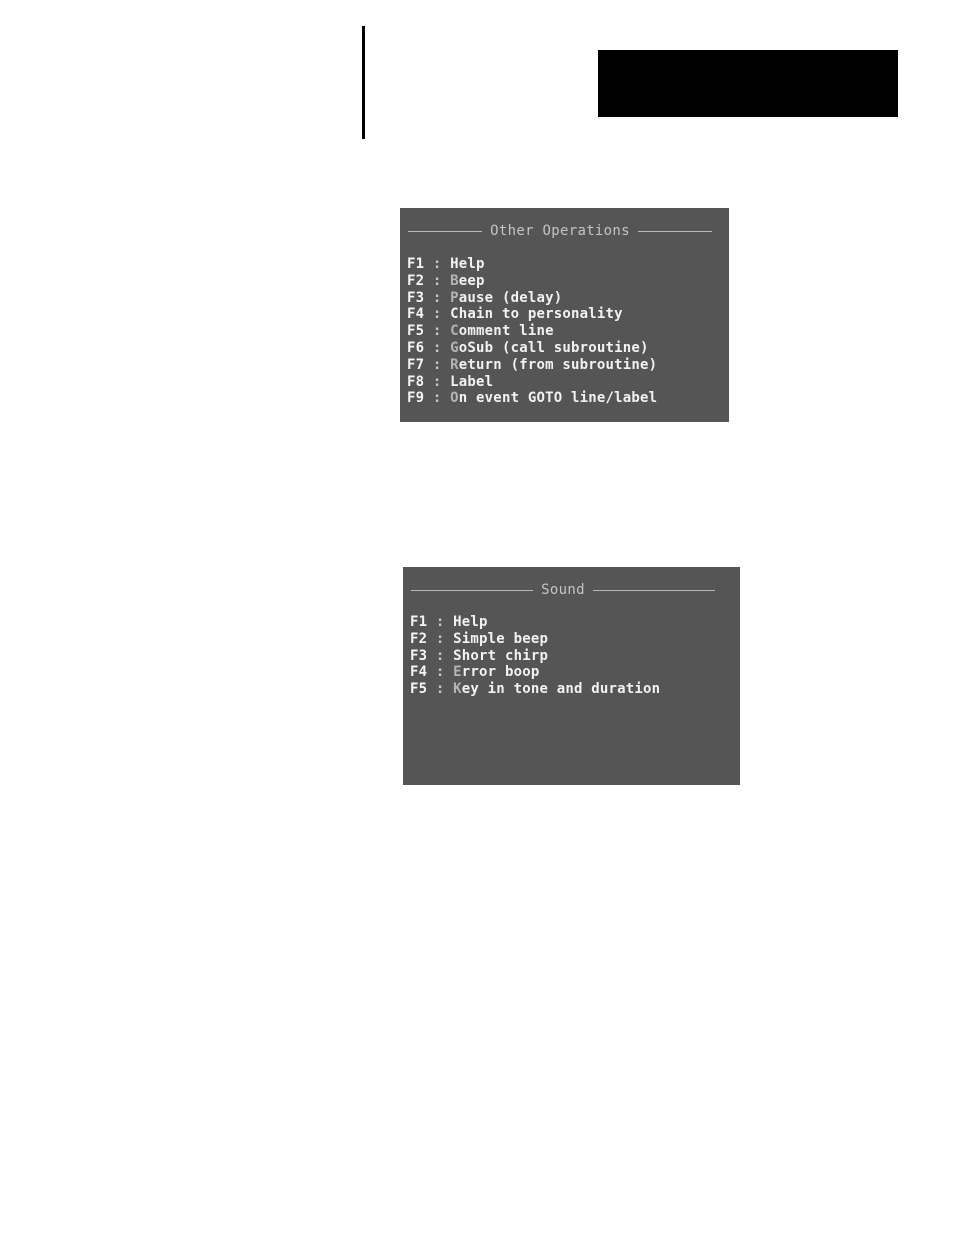  Describe the element at coordinates (457, 672) in the screenshot. I see `hotkey-letter: E` at that location.